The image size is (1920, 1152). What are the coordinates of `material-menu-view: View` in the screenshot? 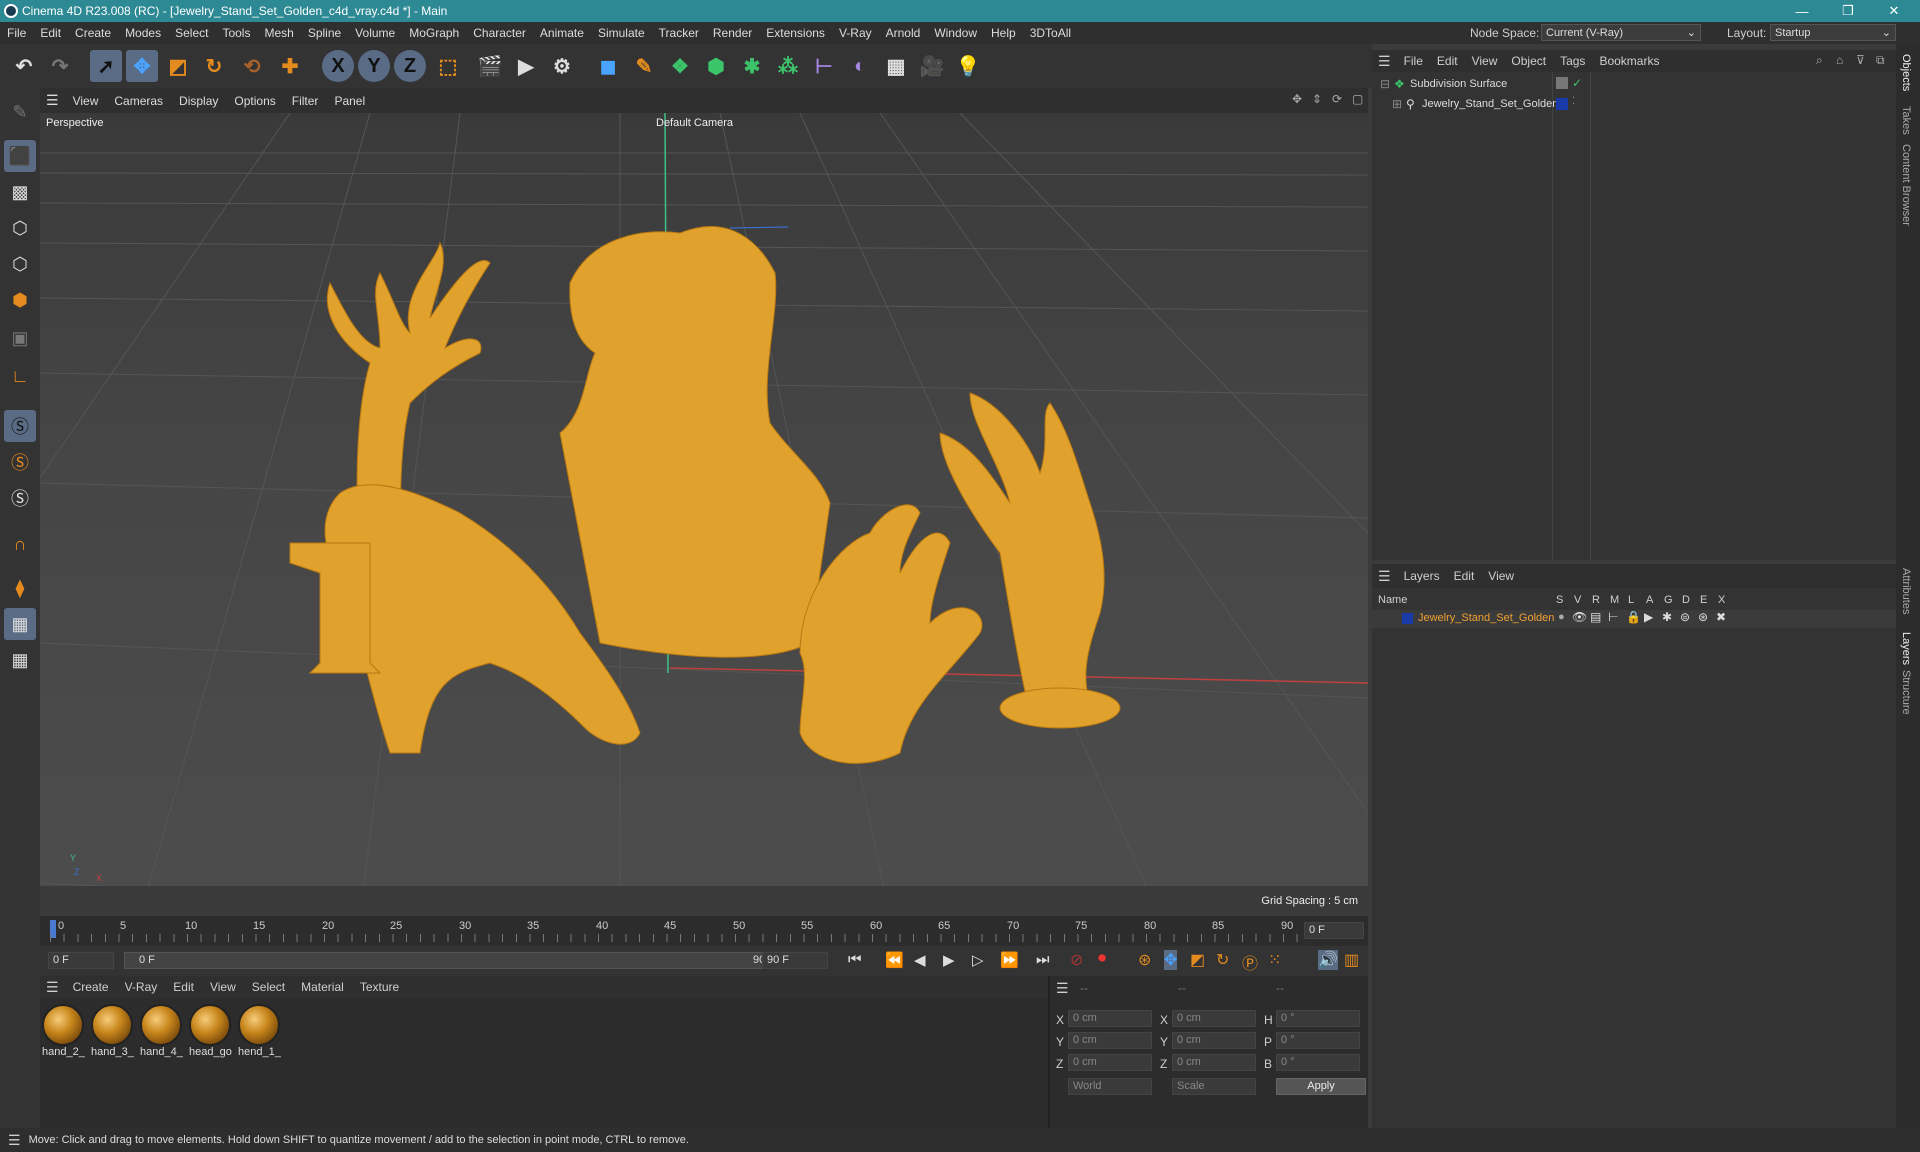 It's located at (223, 987).